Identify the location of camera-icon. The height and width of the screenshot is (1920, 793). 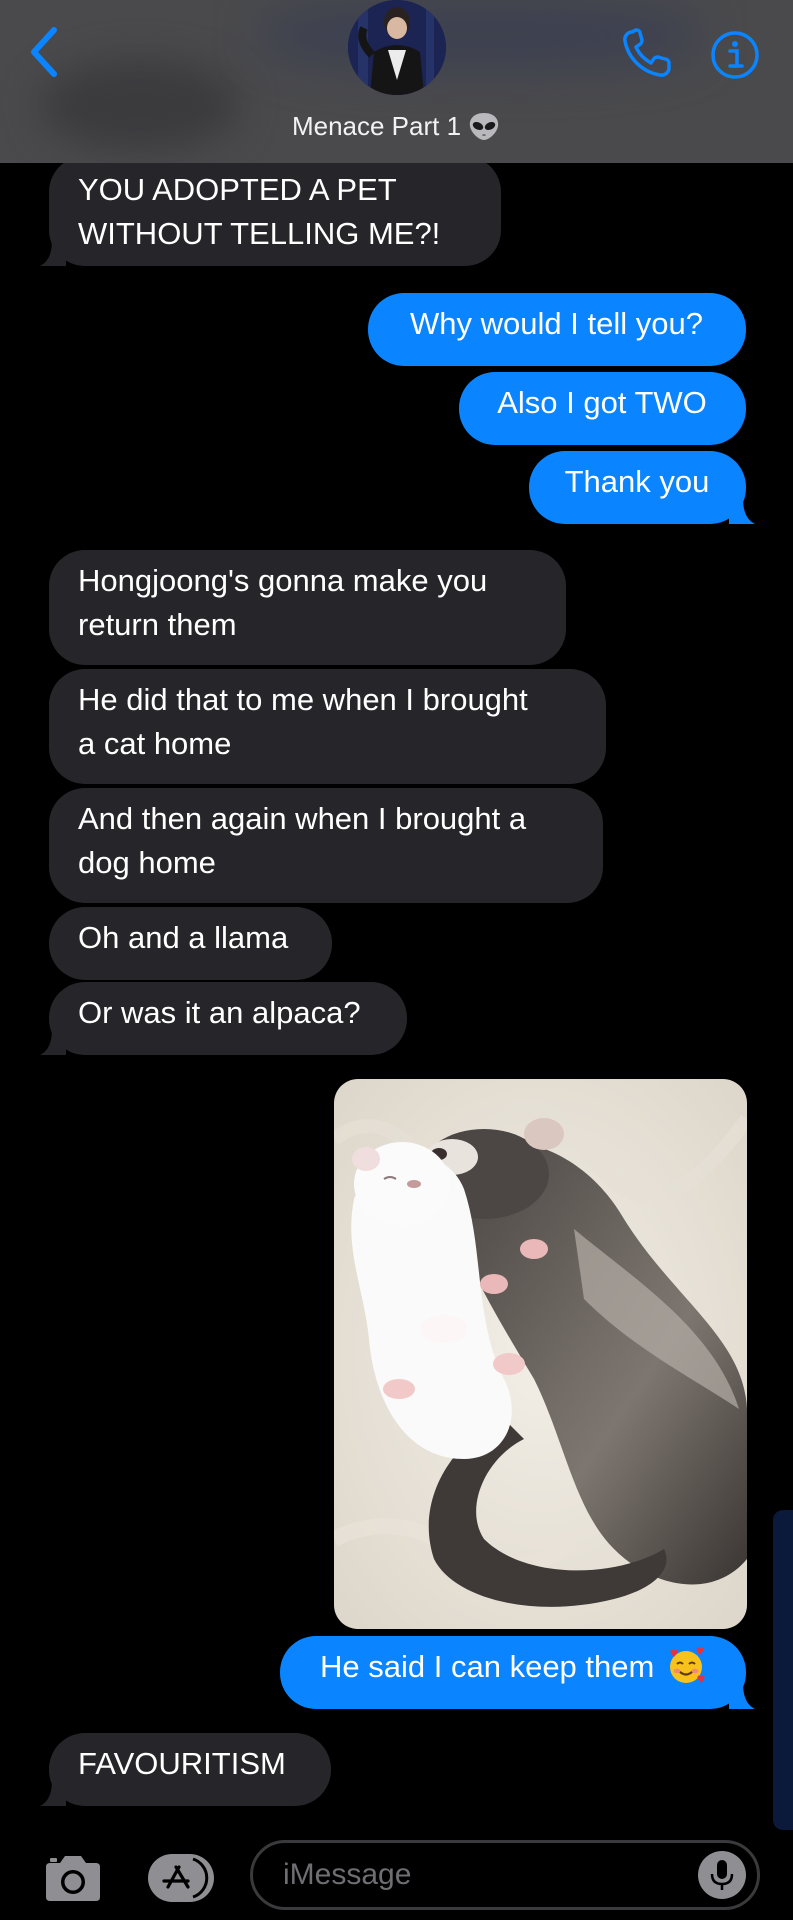
(73, 1878).